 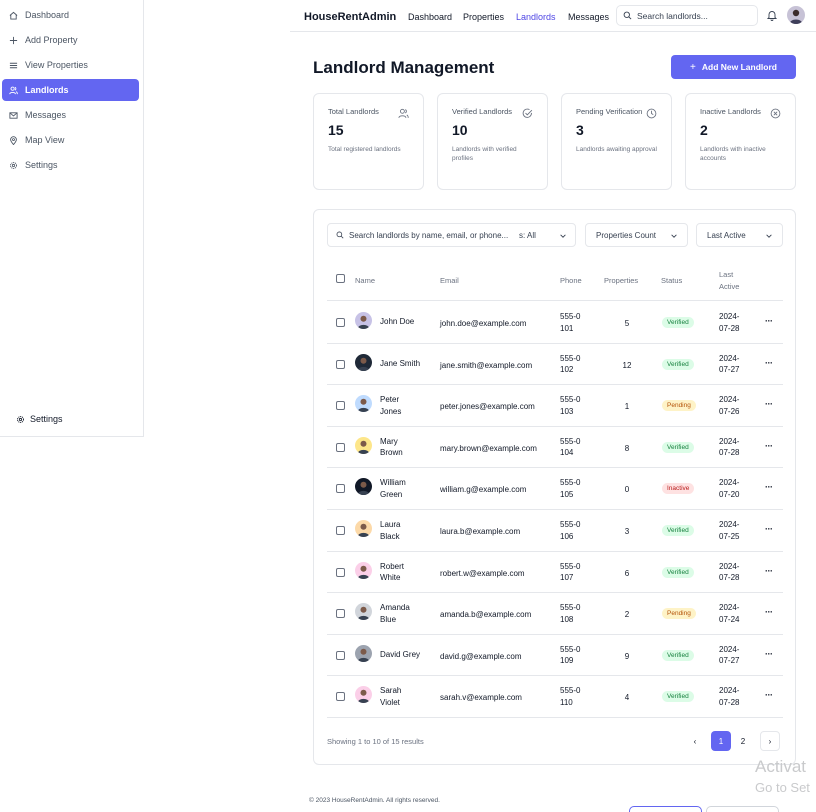 I want to click on sidebar-item-map-view: Map View, so click(x=70, y=140).